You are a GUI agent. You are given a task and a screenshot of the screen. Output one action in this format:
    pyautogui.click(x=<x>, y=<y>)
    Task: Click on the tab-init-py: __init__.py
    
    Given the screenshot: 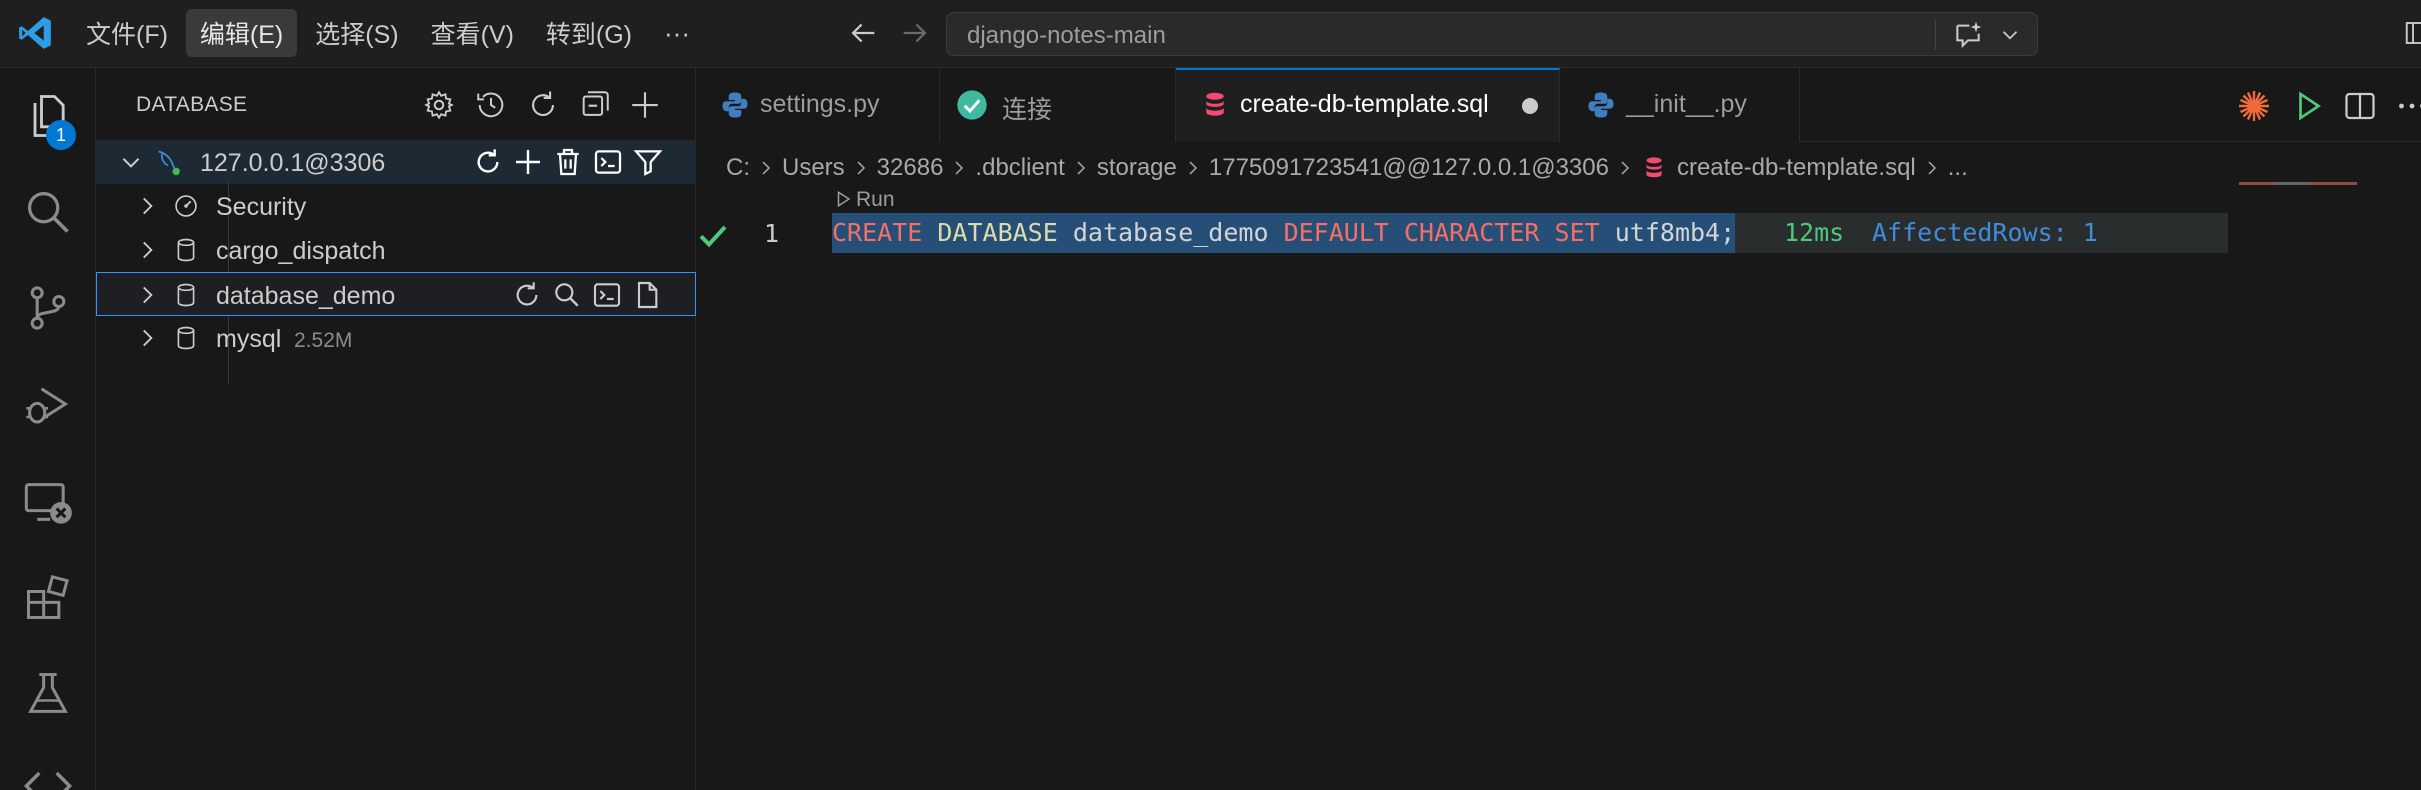 What is the action you would take?
    pyautogui.click(x=1680, y=105)
    